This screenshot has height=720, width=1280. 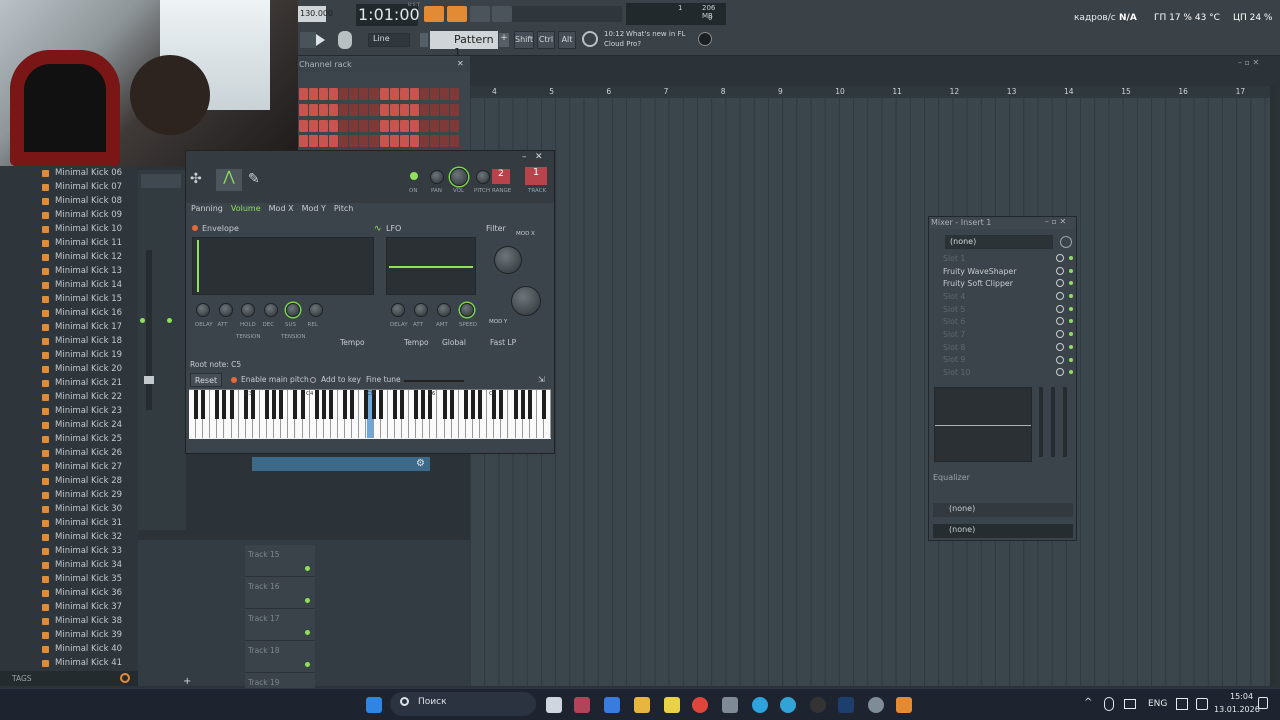 I want to click on root-note-keyboard: C3 C4 C5 C6 C7, so click(x=370, y=414).